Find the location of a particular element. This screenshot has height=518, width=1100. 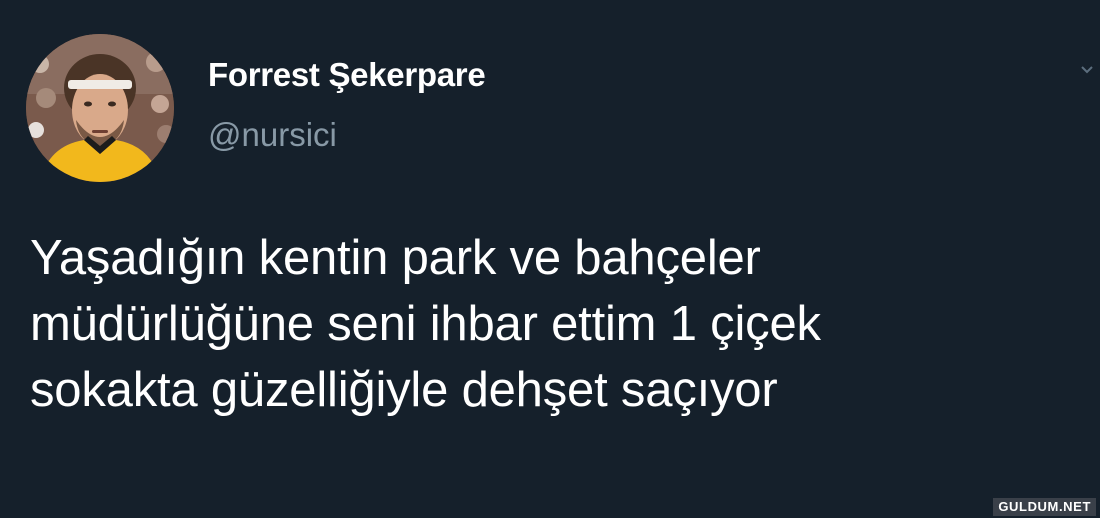

tweet-text-line: müdürlüğüne seni ihbar ettim 1 çiçek is located at coordinates (425, 324).